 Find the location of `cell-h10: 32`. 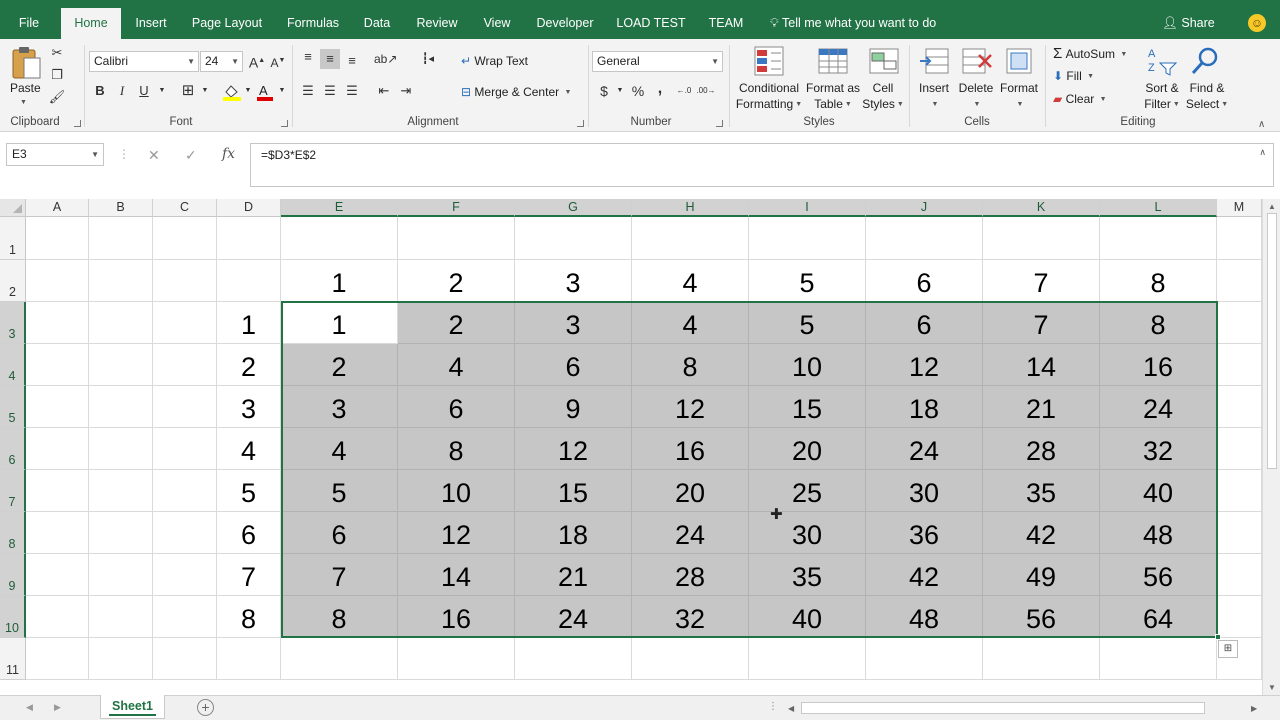

cell-h10: 32 is located at coordinates (690, 617).